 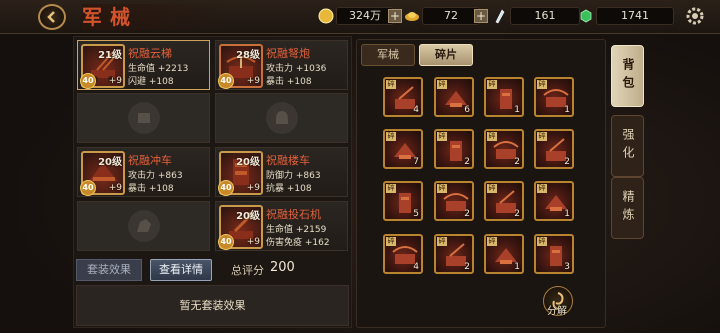 What do you see at coordinates (451, 16) in the screenshot?
I see `gold-value: 72` at bounding box center [451, 16].